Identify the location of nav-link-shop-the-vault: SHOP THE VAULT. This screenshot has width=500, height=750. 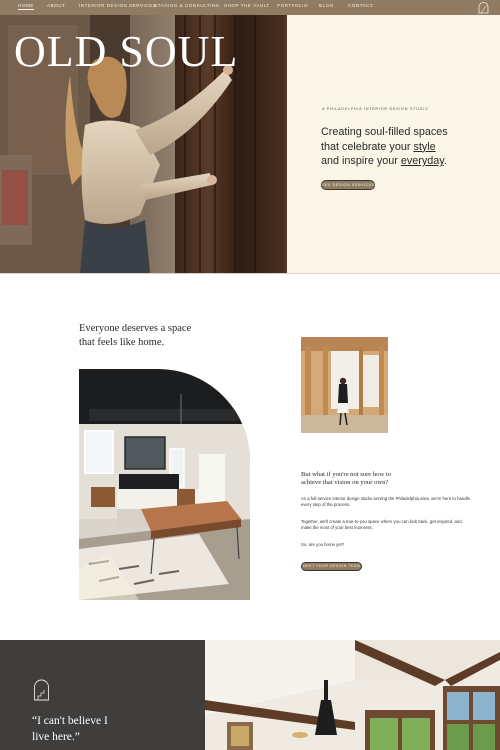
(247, 5).